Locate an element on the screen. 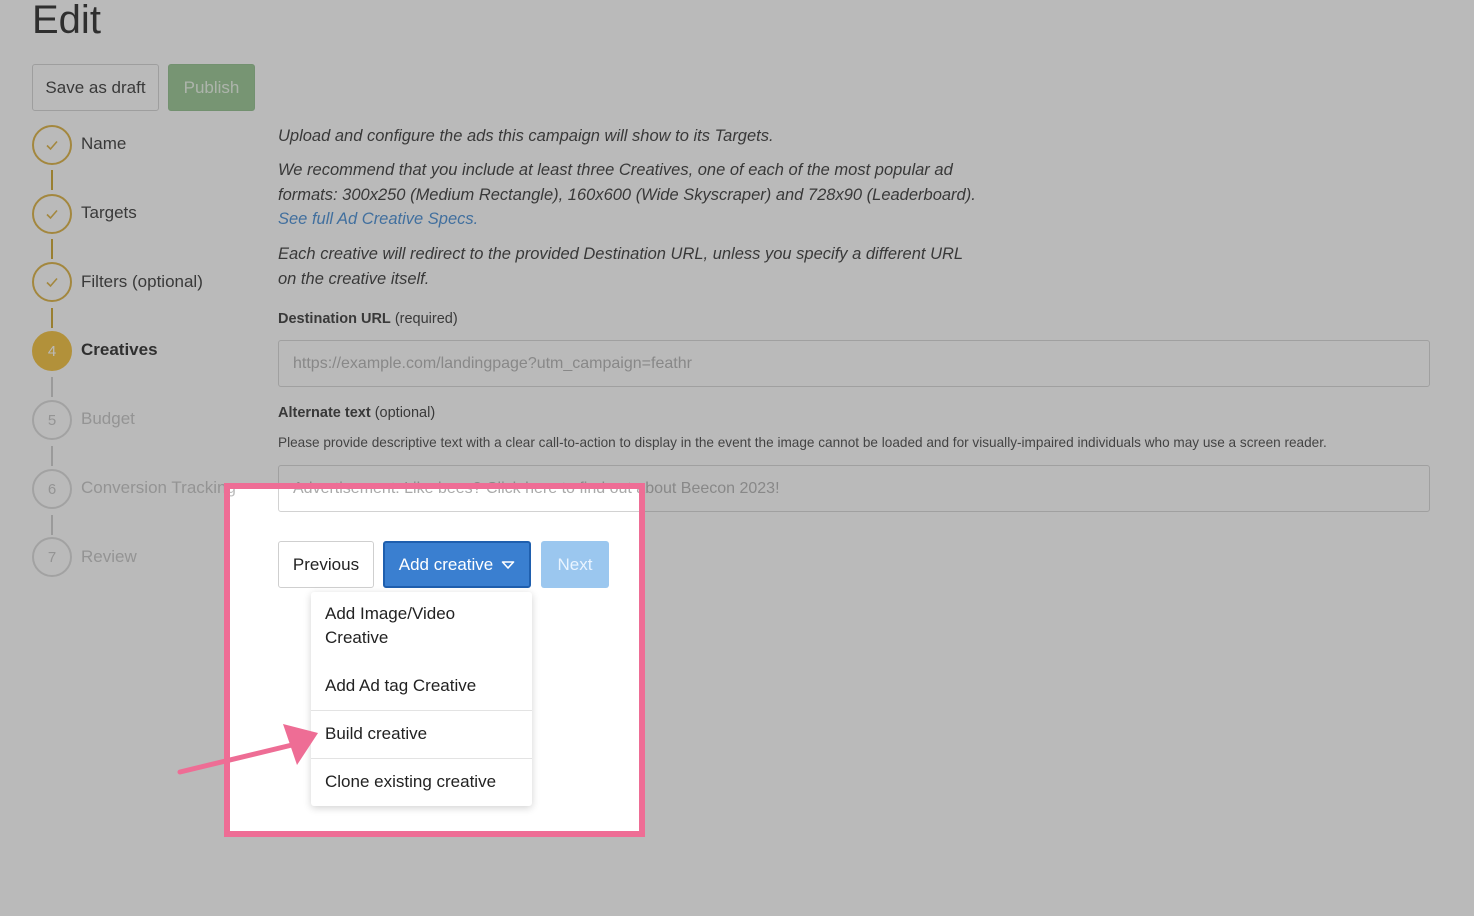 Image resolution: width=1474 pixels, height=916 pixels. add-creative-label: Add creative is located at coordinates (446, 564).